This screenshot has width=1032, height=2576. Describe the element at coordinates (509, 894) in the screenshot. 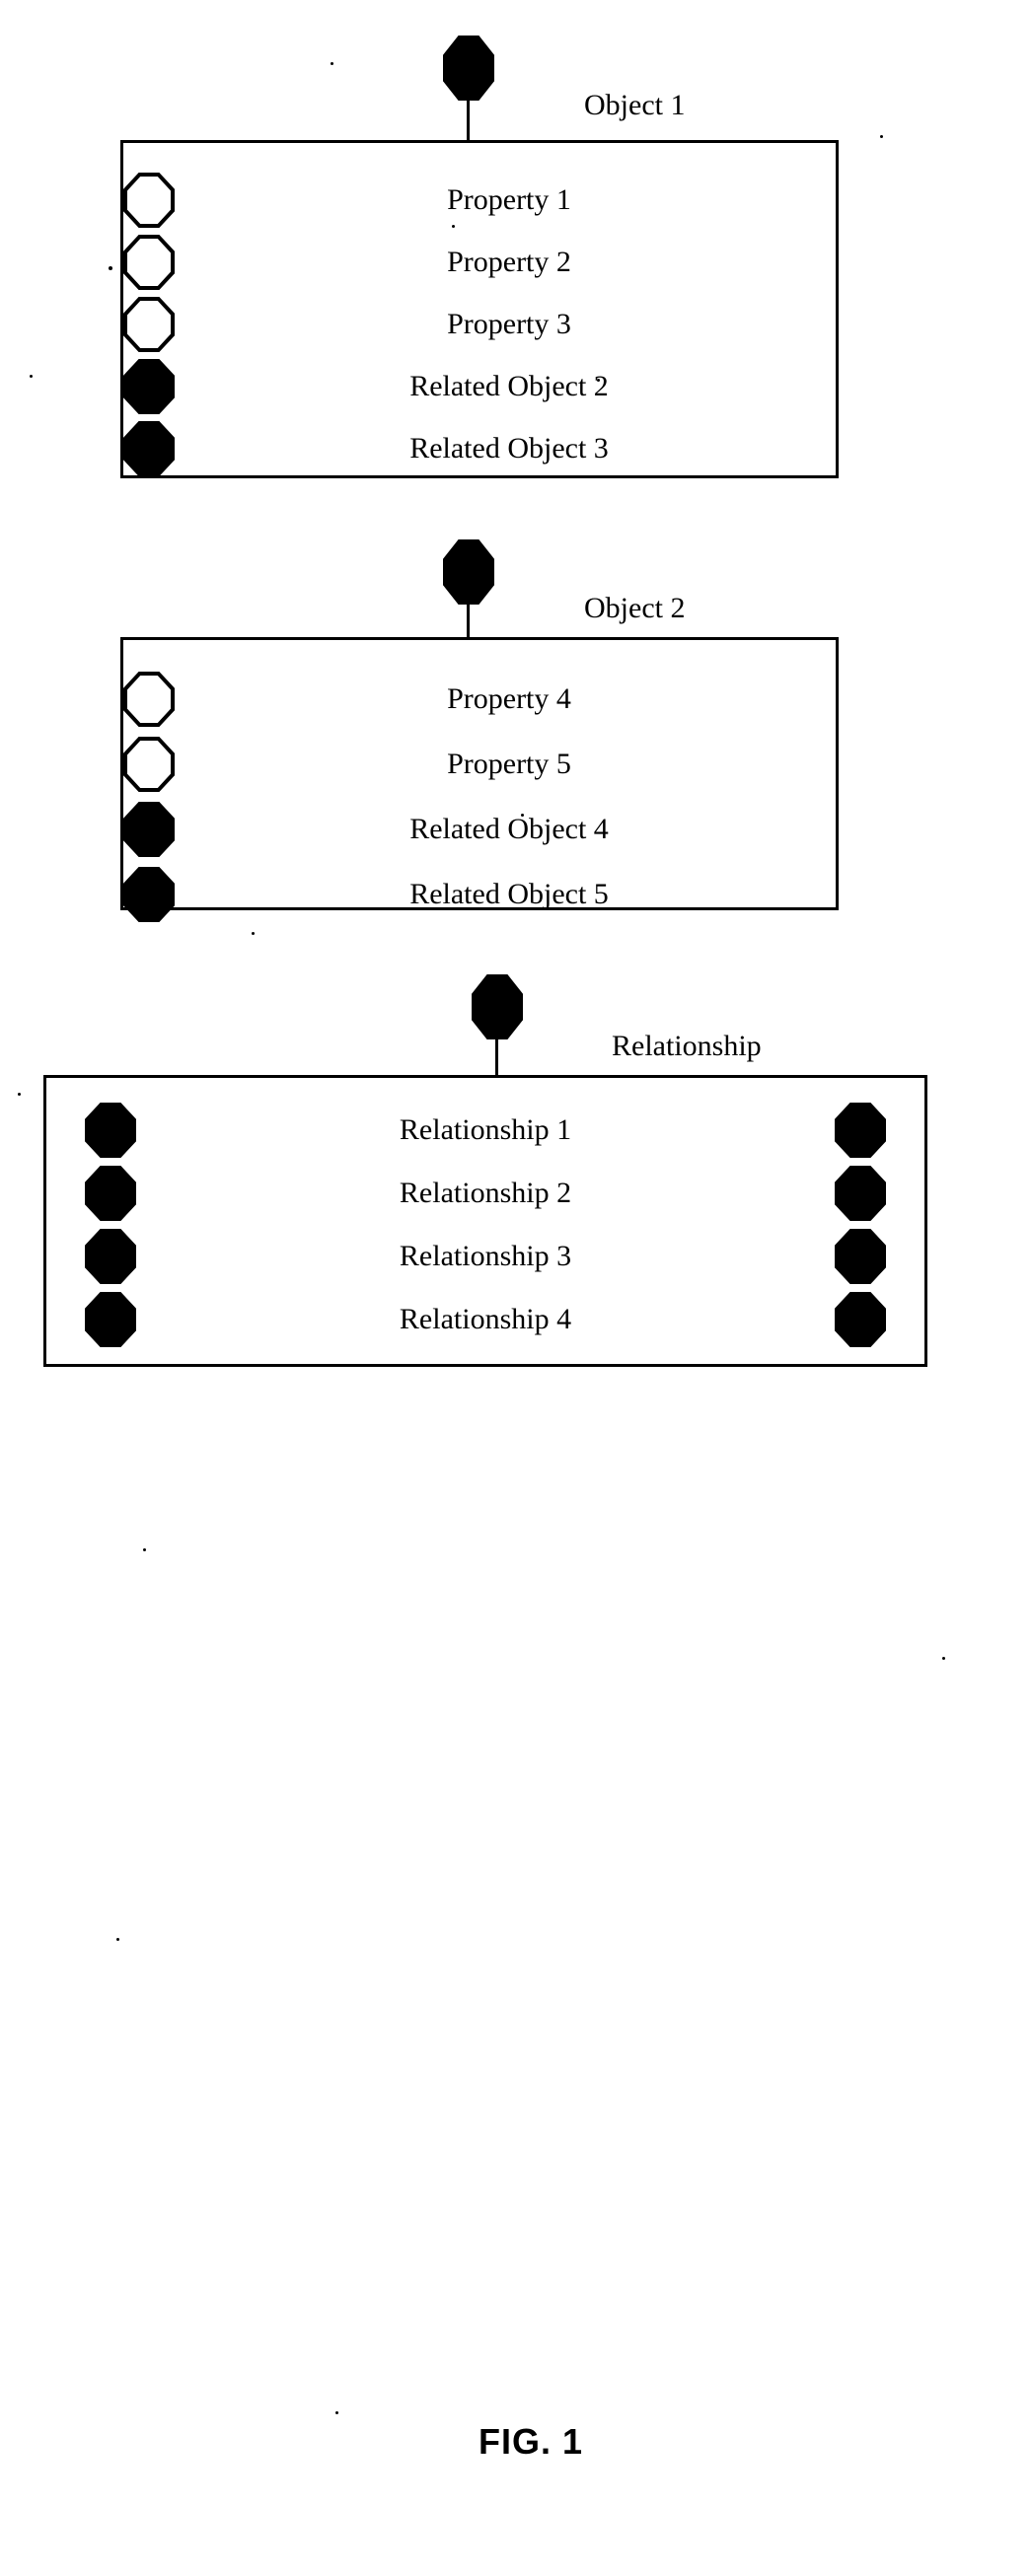

I see `list-item-label: Related Object 5` at that location.